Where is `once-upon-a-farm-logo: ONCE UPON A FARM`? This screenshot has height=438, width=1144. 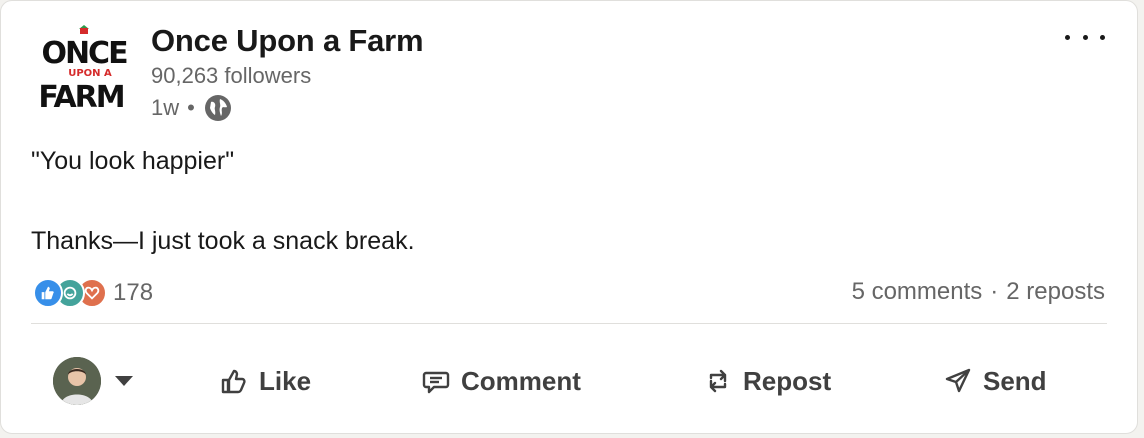 once-upon-a-farm-logo: ONCE UPON A FARM is located at coordinates (83, 70).